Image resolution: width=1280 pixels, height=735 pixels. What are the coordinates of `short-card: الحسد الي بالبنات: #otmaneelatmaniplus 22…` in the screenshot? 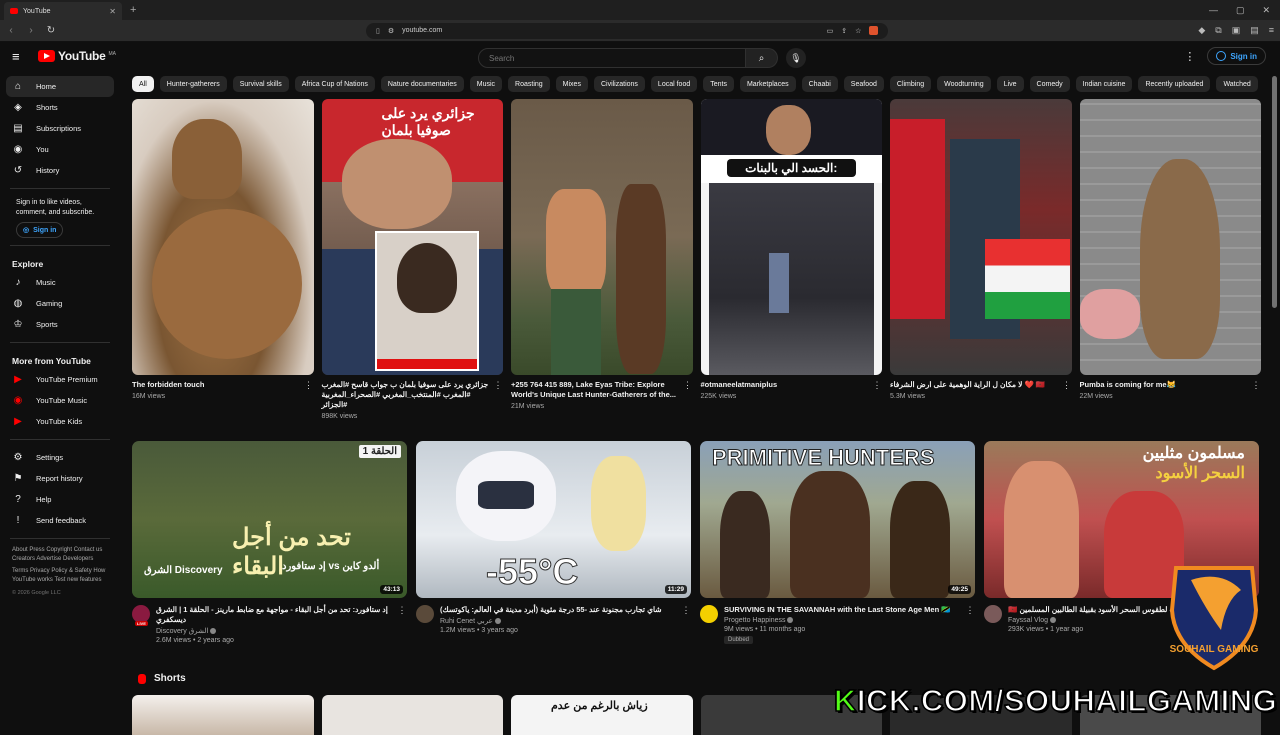 It's located at (795, 259).